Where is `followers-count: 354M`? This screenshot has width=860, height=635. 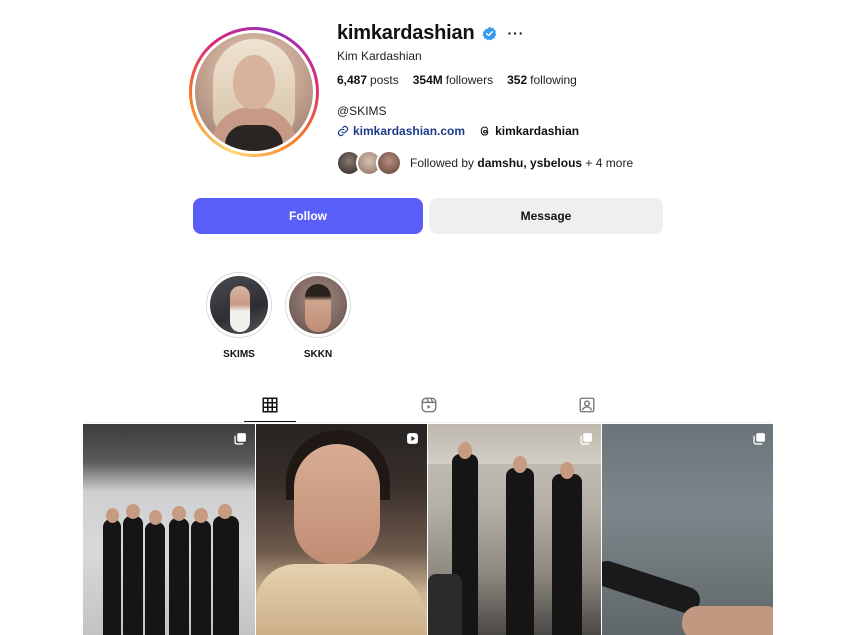 followers-count: 354M is located at coordinates (427, 80).